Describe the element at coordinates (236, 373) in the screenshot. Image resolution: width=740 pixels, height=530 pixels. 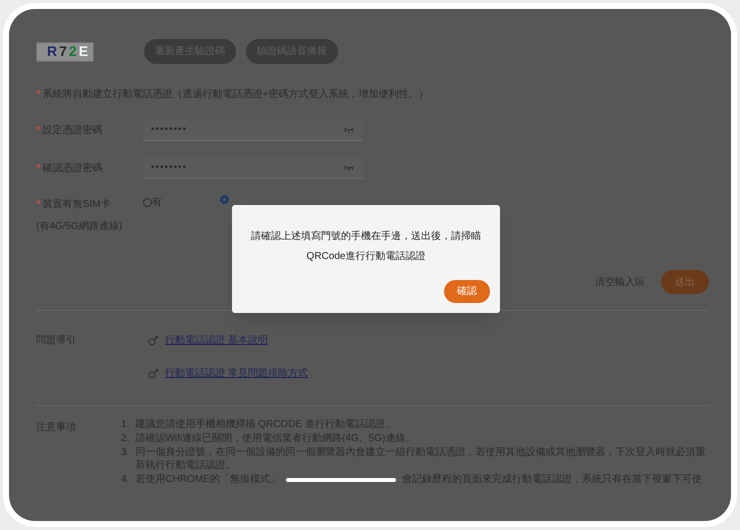
I see `help-link: 行動電話認證 常見問題排除方式` at that location.